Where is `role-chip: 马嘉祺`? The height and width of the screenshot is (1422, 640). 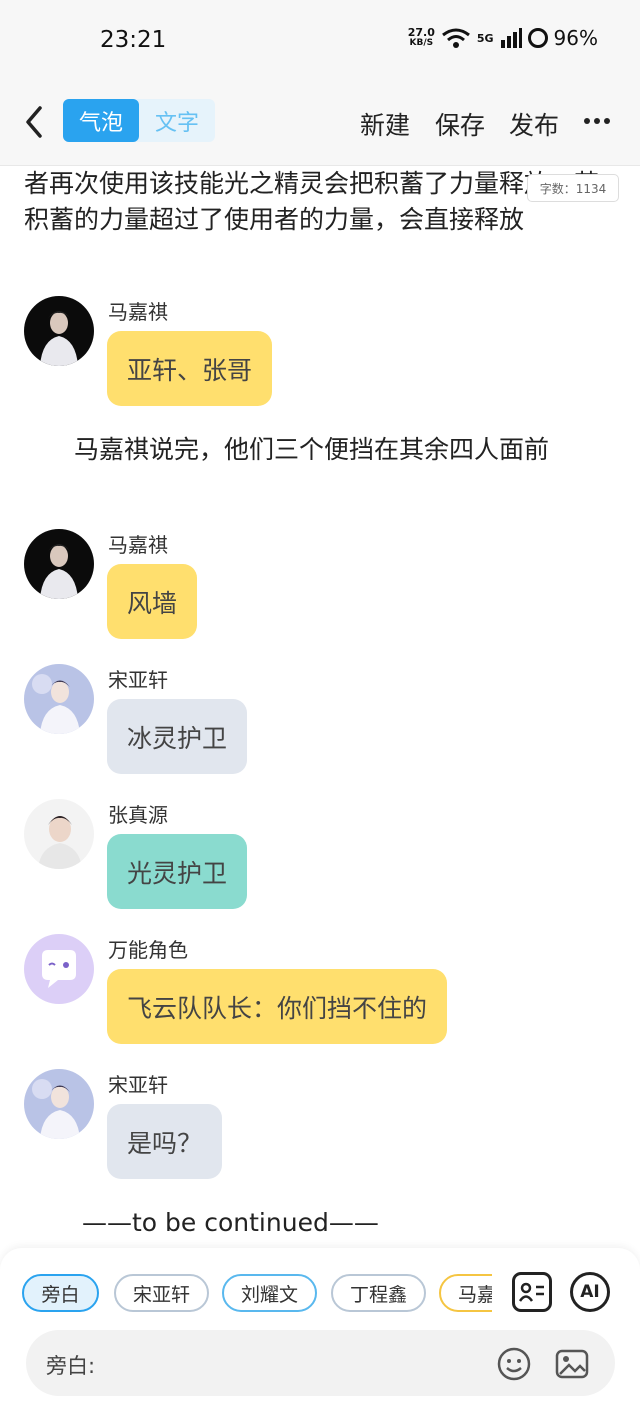
role-chip: 马嘉祺 is located at coordinates (465, 1293).